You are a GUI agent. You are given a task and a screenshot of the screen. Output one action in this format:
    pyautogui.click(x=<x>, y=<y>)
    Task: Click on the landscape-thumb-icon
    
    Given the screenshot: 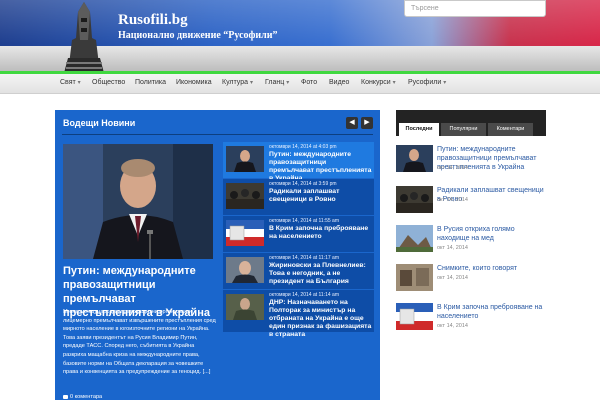 What is the action you would take?
    pyautogui.click(x=414, y=238)
    